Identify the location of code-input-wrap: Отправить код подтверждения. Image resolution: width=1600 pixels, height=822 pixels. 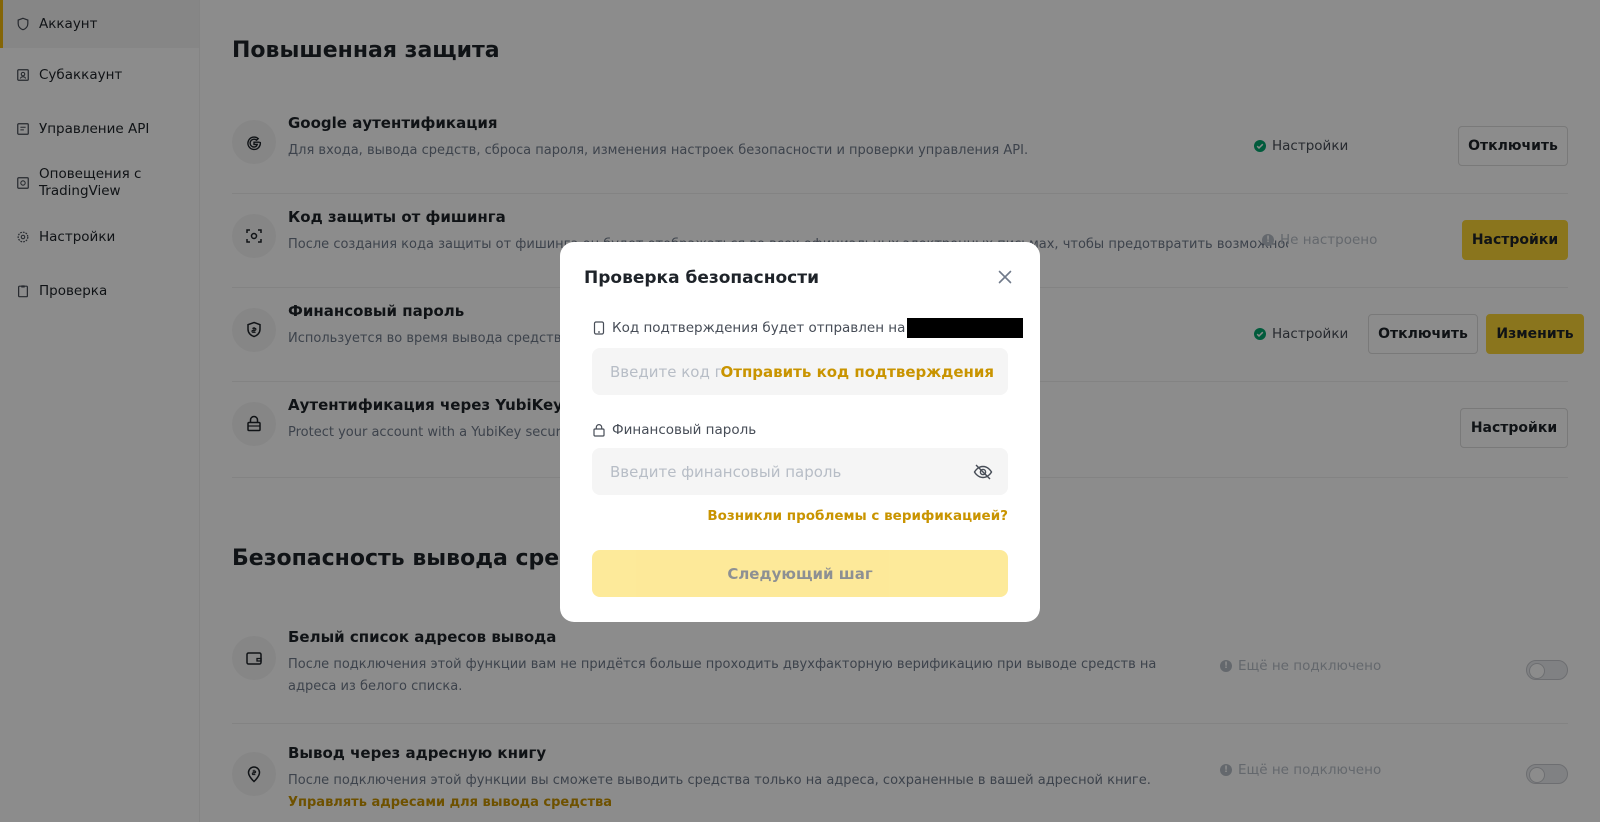
(800, 371).